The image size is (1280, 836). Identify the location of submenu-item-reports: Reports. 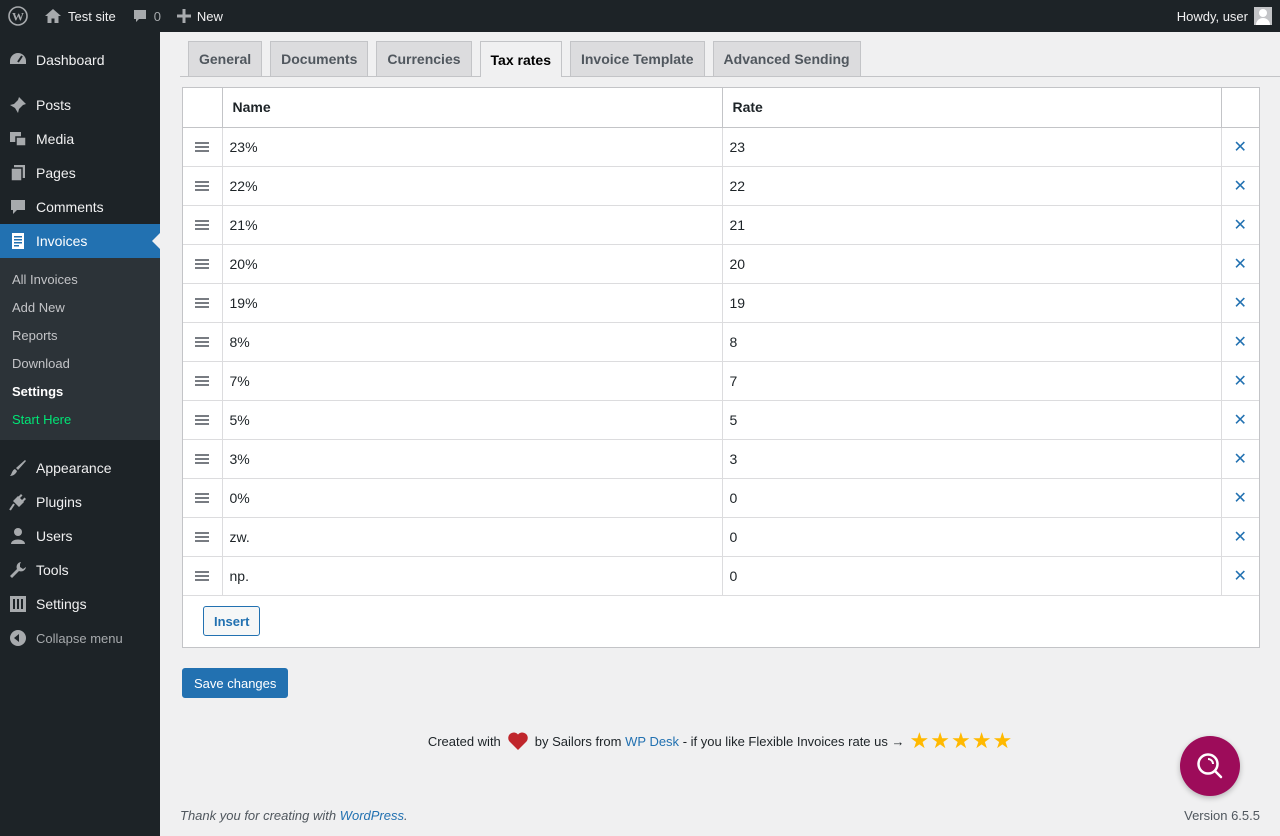
(80, 335).